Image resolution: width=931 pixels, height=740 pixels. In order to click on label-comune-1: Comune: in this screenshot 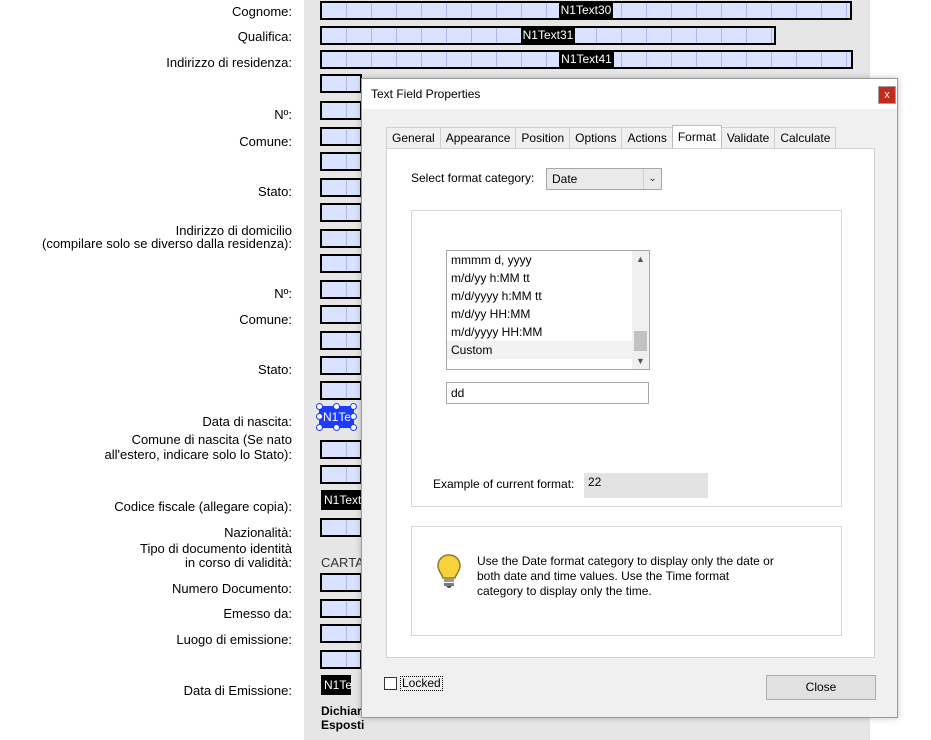, I will do `click(265, 141)`.